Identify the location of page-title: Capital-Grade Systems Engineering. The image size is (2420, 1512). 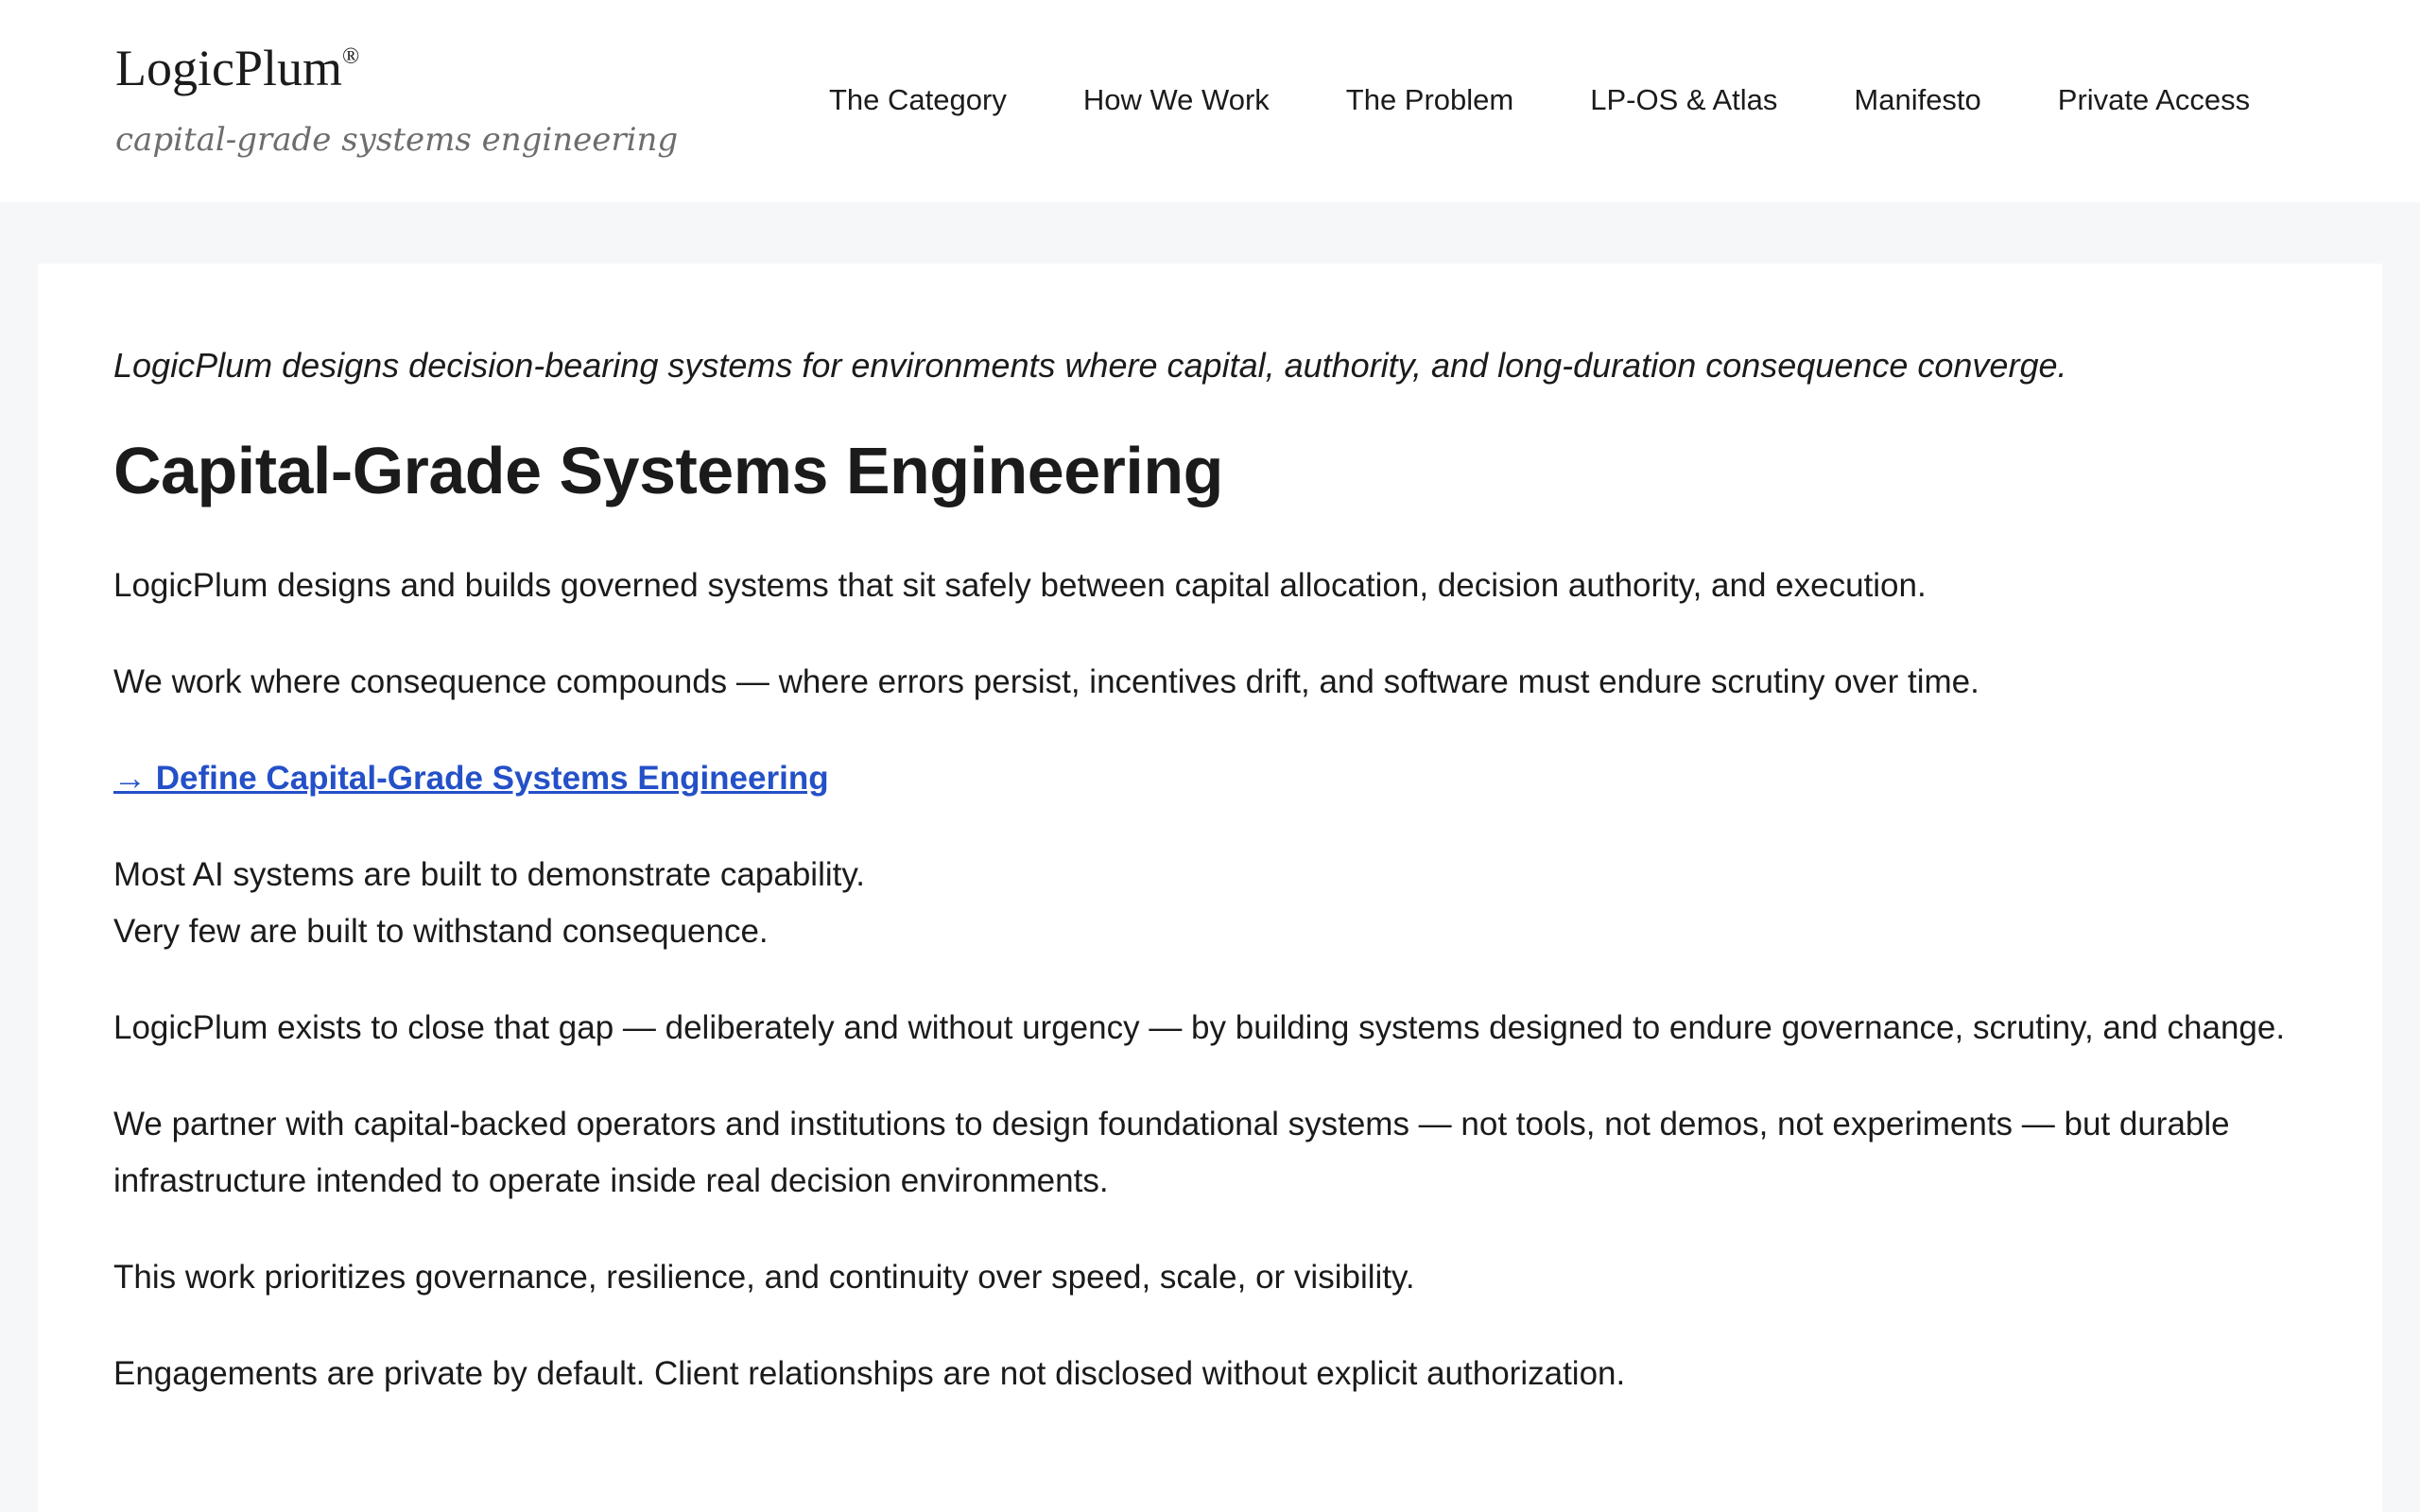
(668, 470).